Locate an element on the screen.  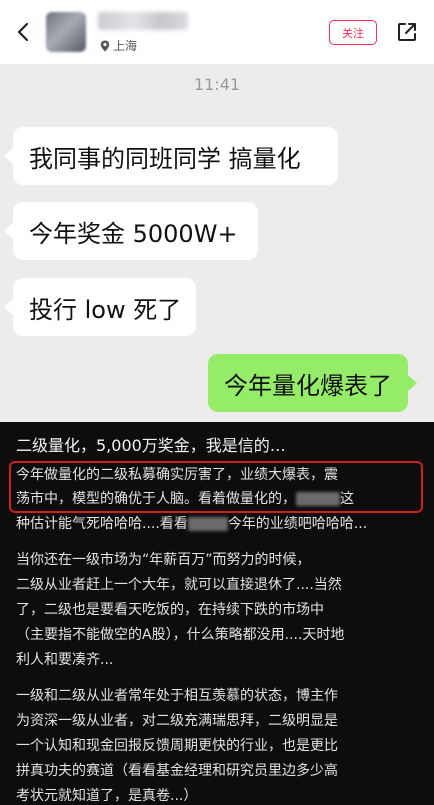
location-text: 上海 is located at coordinates (125, 46).